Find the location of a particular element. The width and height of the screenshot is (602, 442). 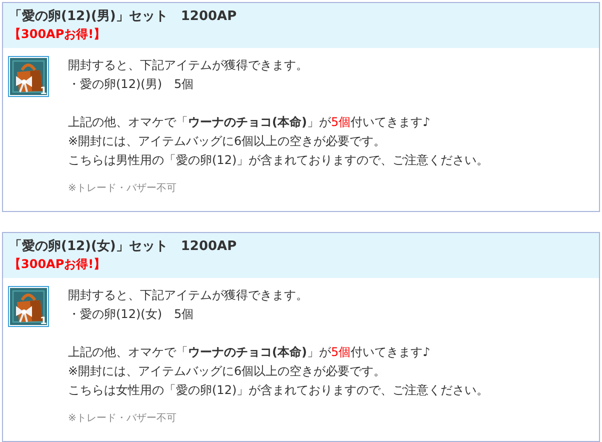

set-title: 「愛の卵(12)(女)」セット 1200AP is located at coordinates (123, 247).